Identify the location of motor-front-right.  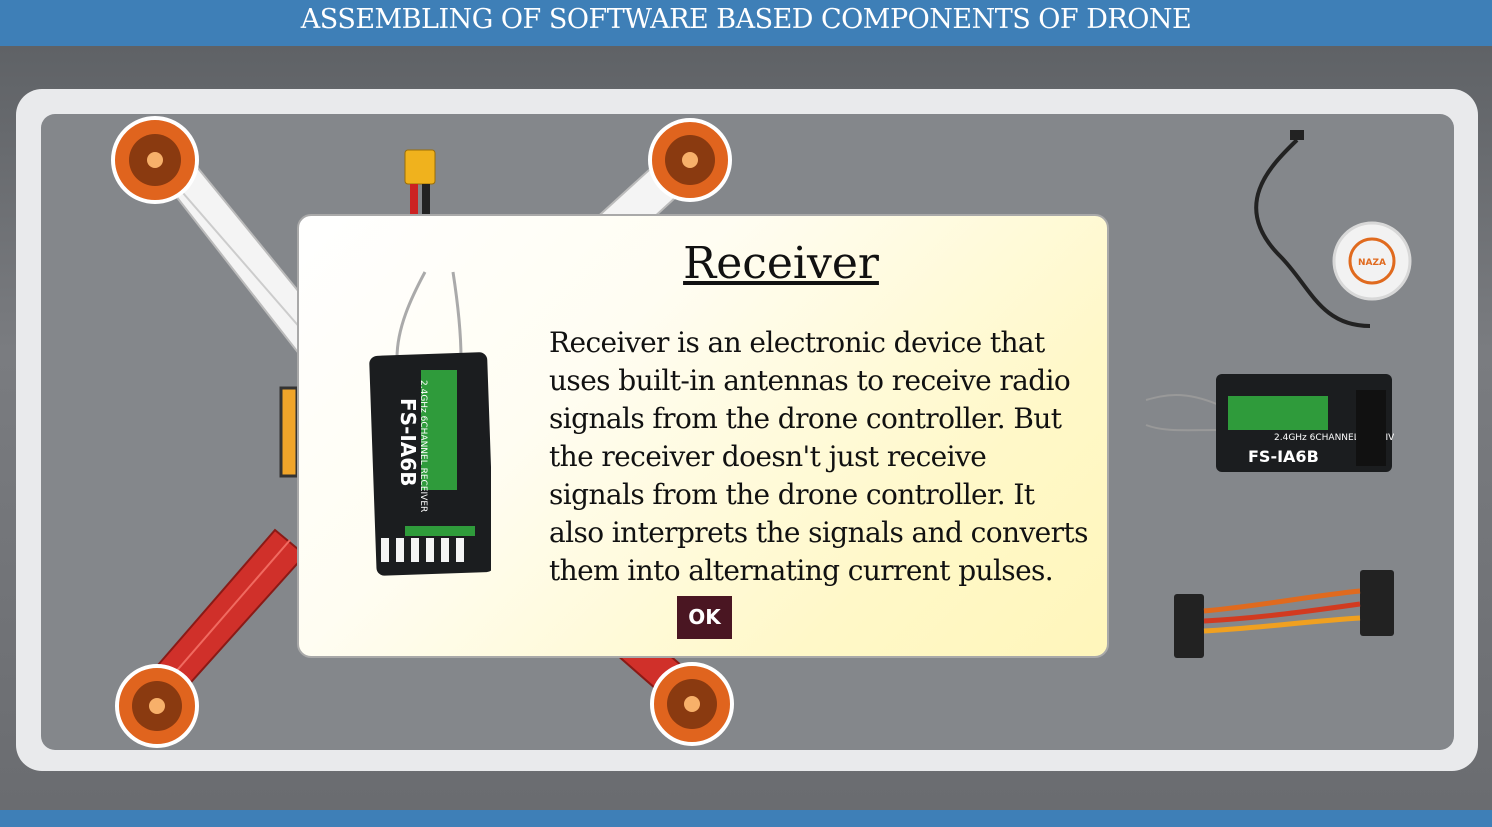
(690, 160).